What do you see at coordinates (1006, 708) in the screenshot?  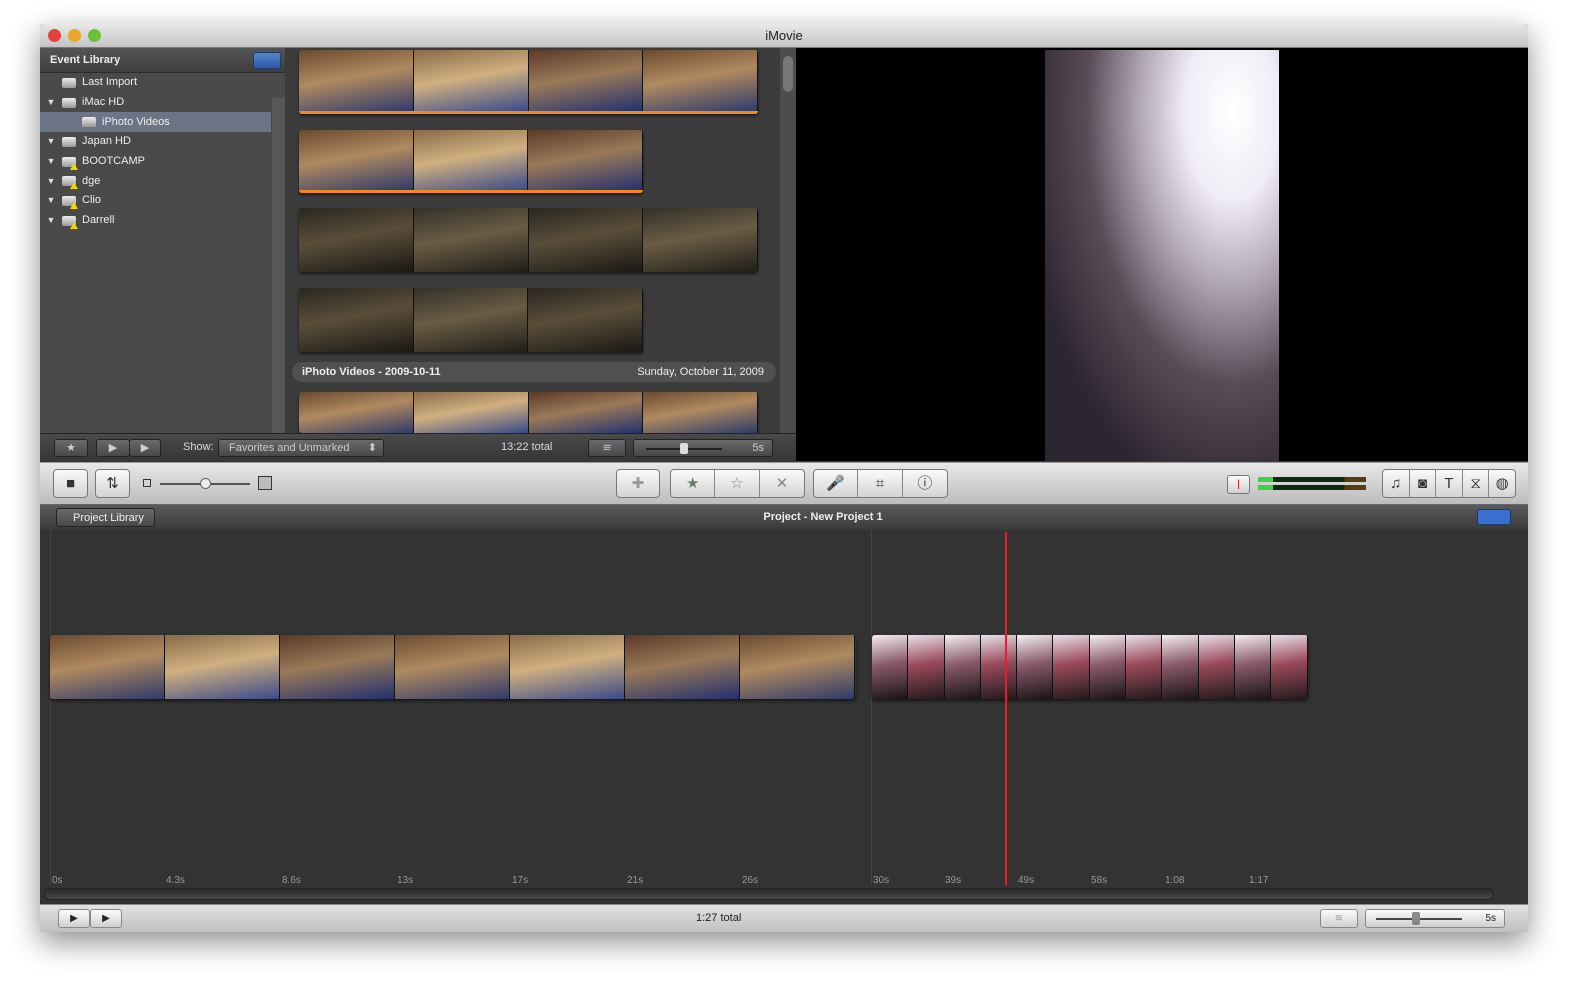 I see `playhead` at bounding box center [1006, 708].